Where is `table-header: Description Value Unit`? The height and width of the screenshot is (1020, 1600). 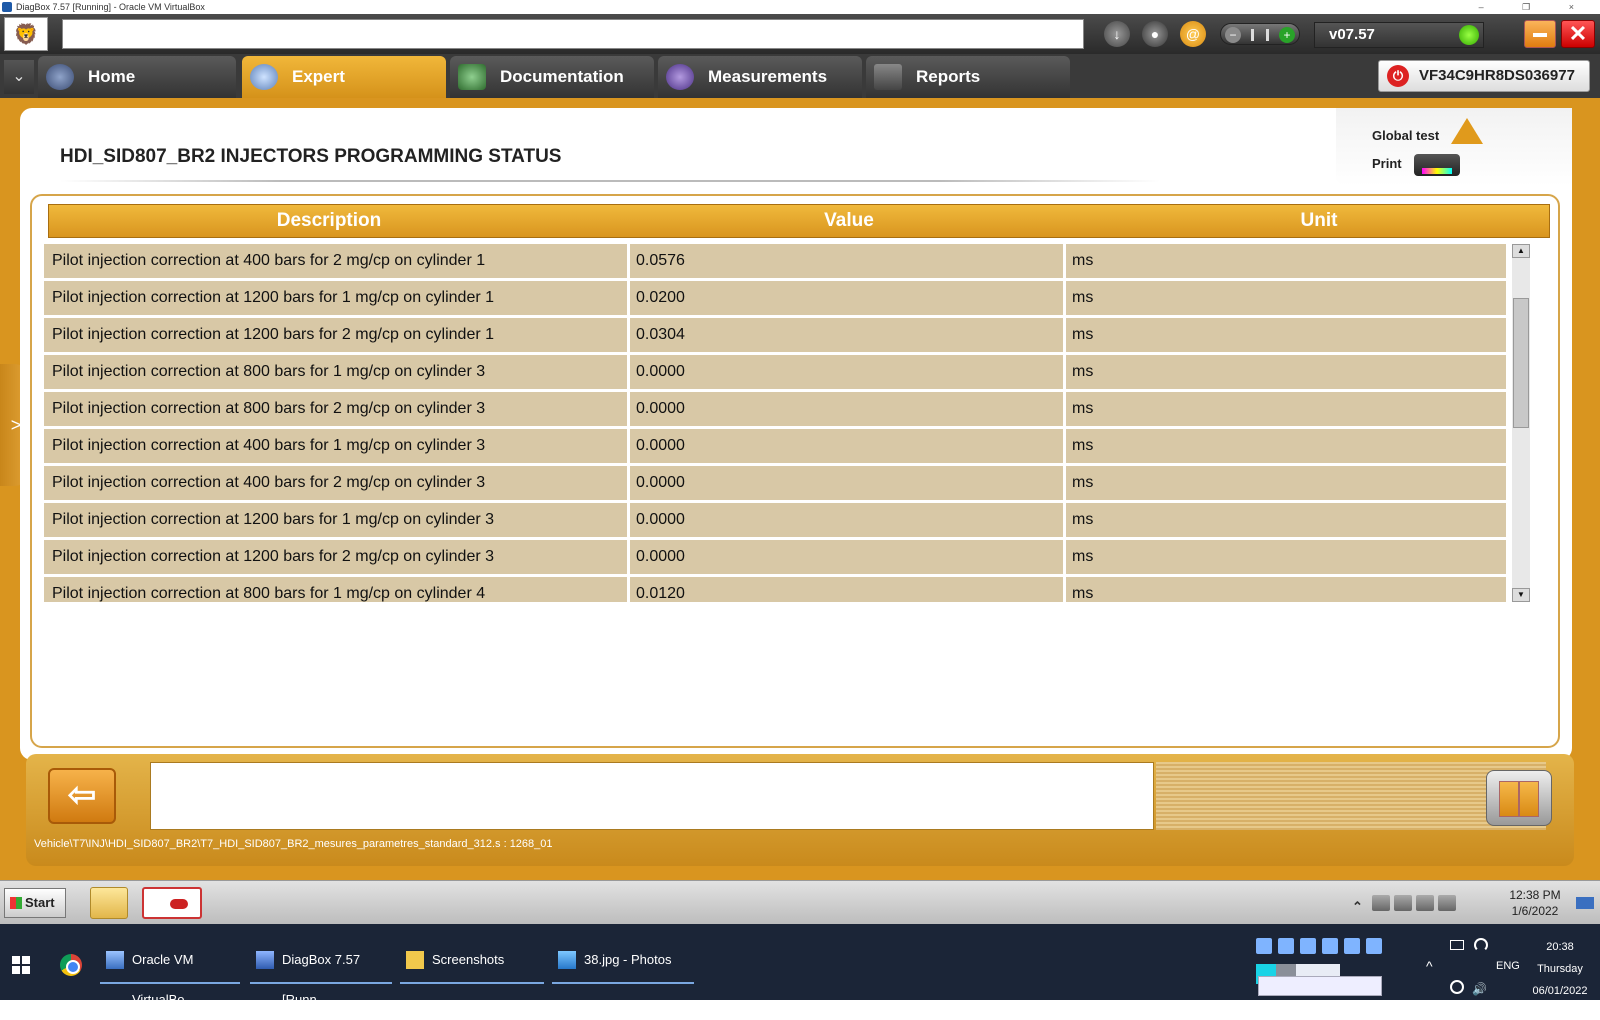 table-header: Description Value Unit is located at coordinates (799, 221).